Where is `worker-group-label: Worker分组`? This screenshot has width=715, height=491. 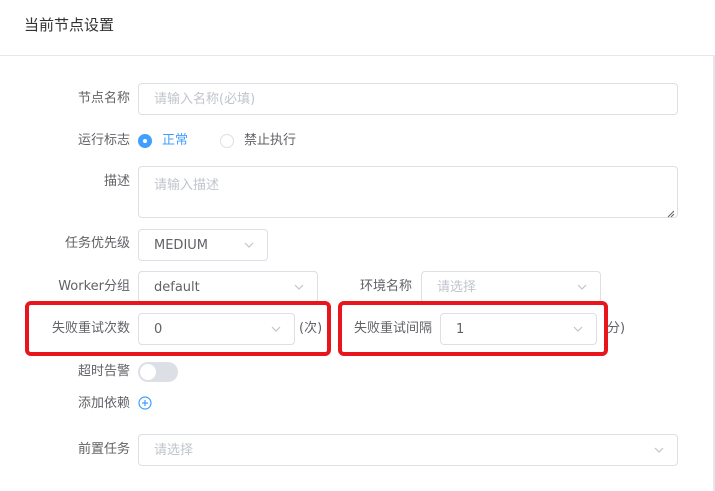 worker-group-label: Worker分组 is located at coordinates (94, 286).